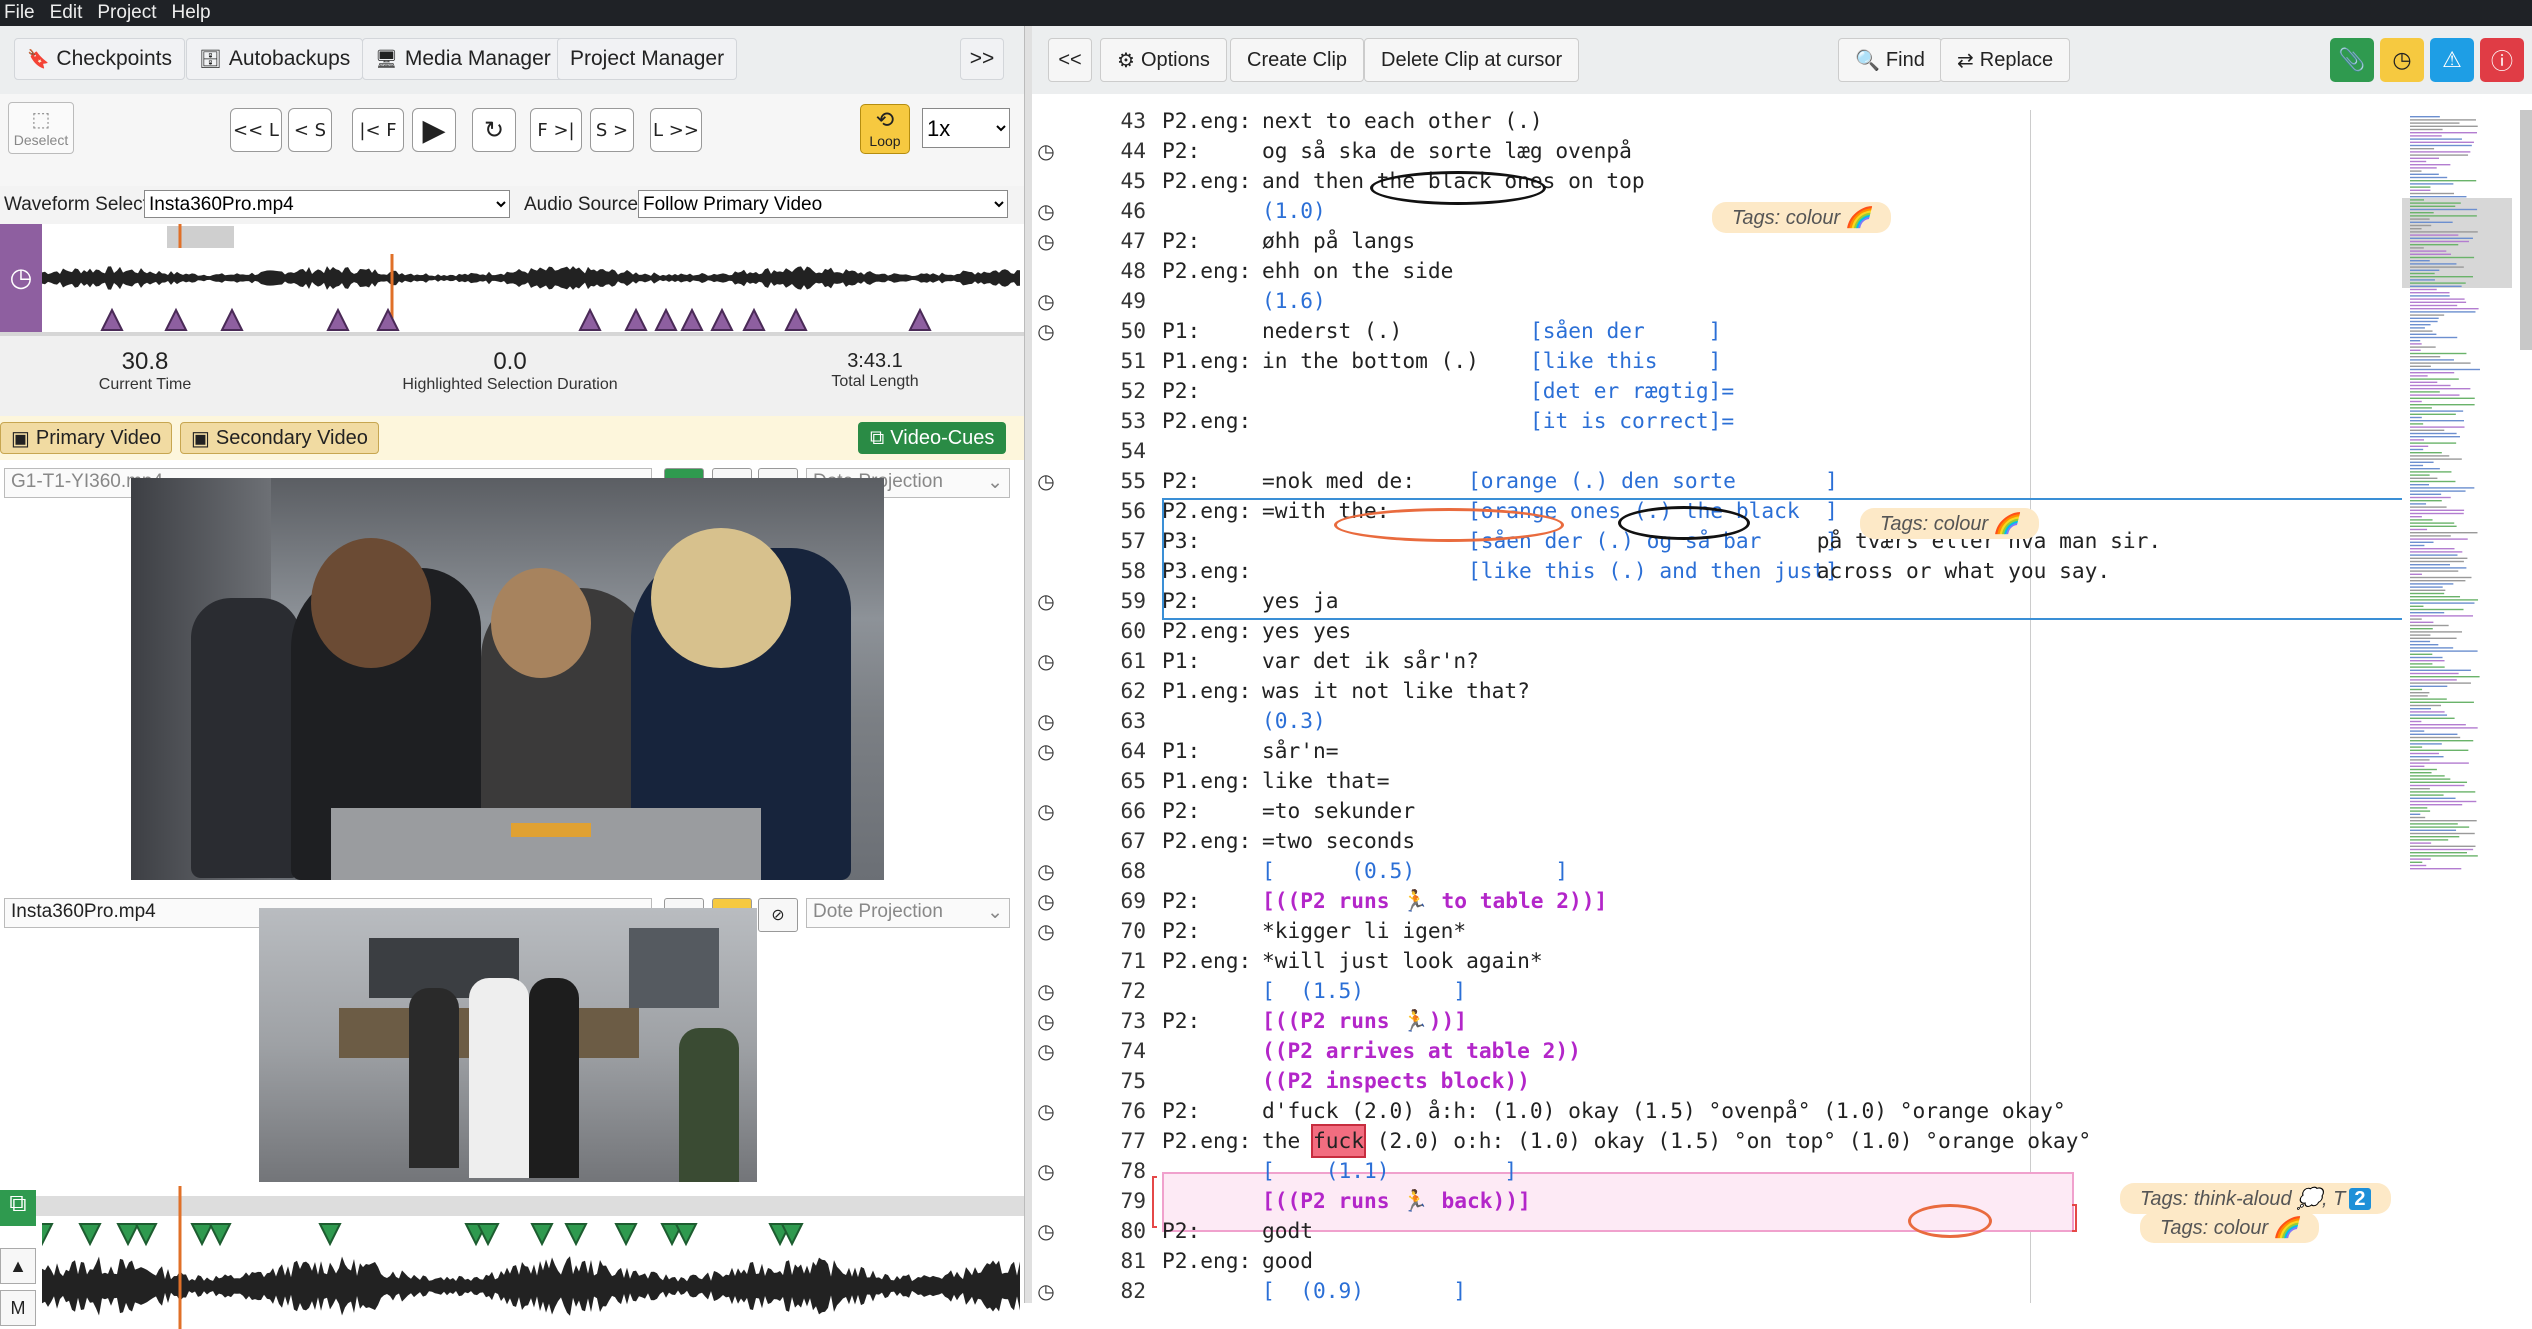 This screenshot has height=1329, width=2532. I want to click on transcript-line: 54, so click(1717, 451).